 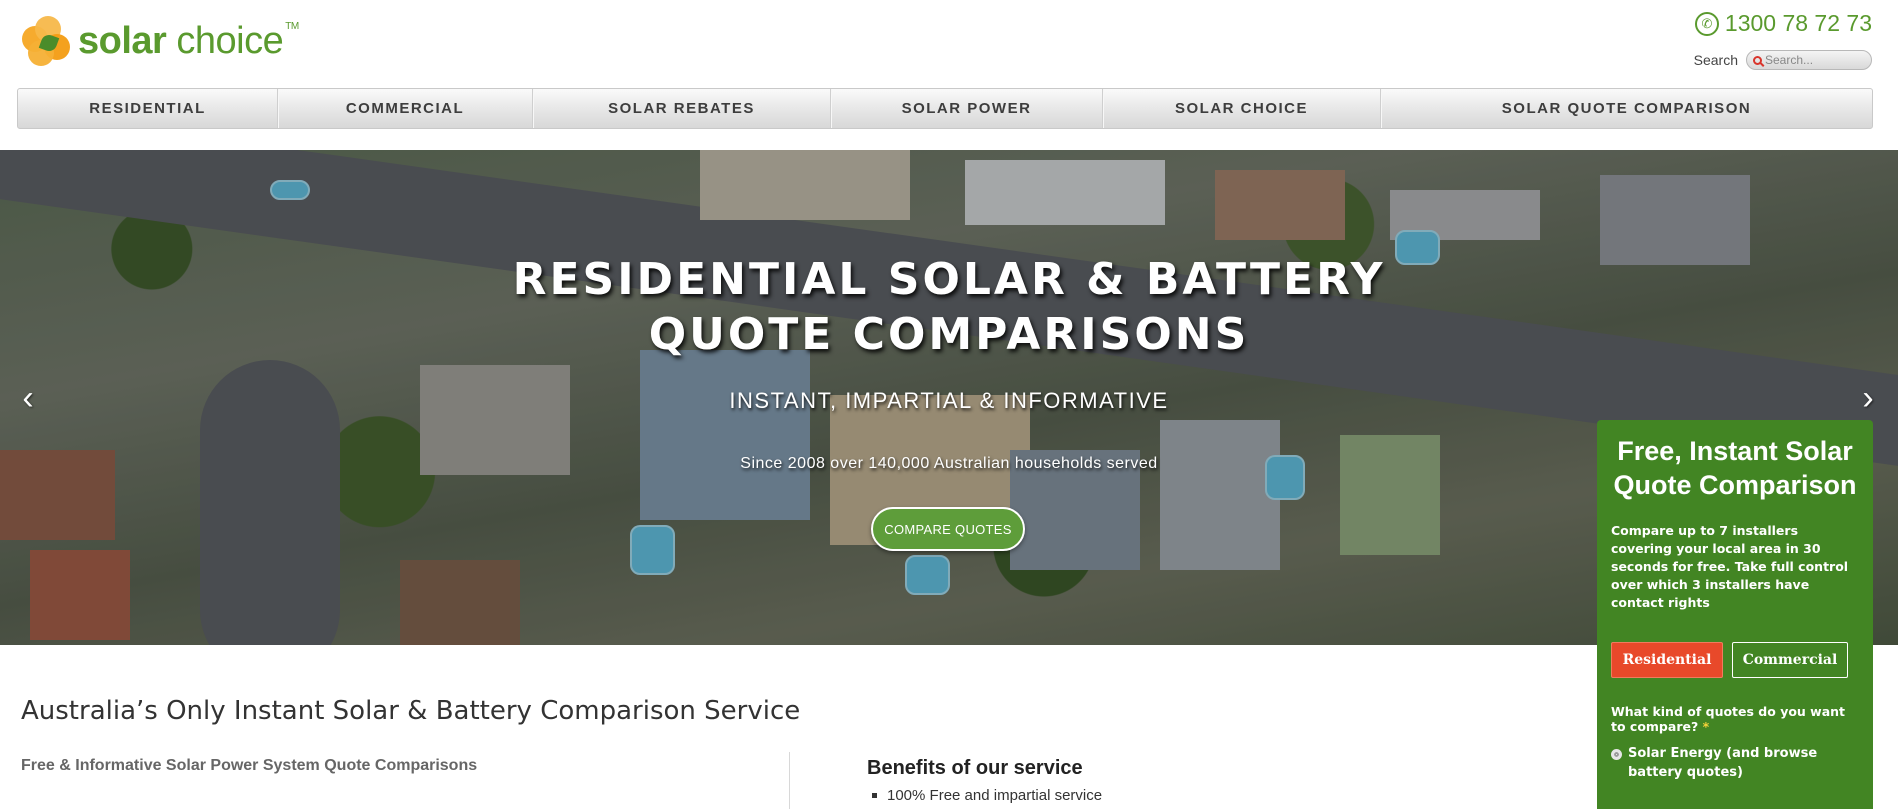 What do you see at coordinates (949, 400) in the screenshot?
I see `hero-subtitle: INSTANT, IMPARTIAL & INFORMATIVE` at bounding box center [949, 400].